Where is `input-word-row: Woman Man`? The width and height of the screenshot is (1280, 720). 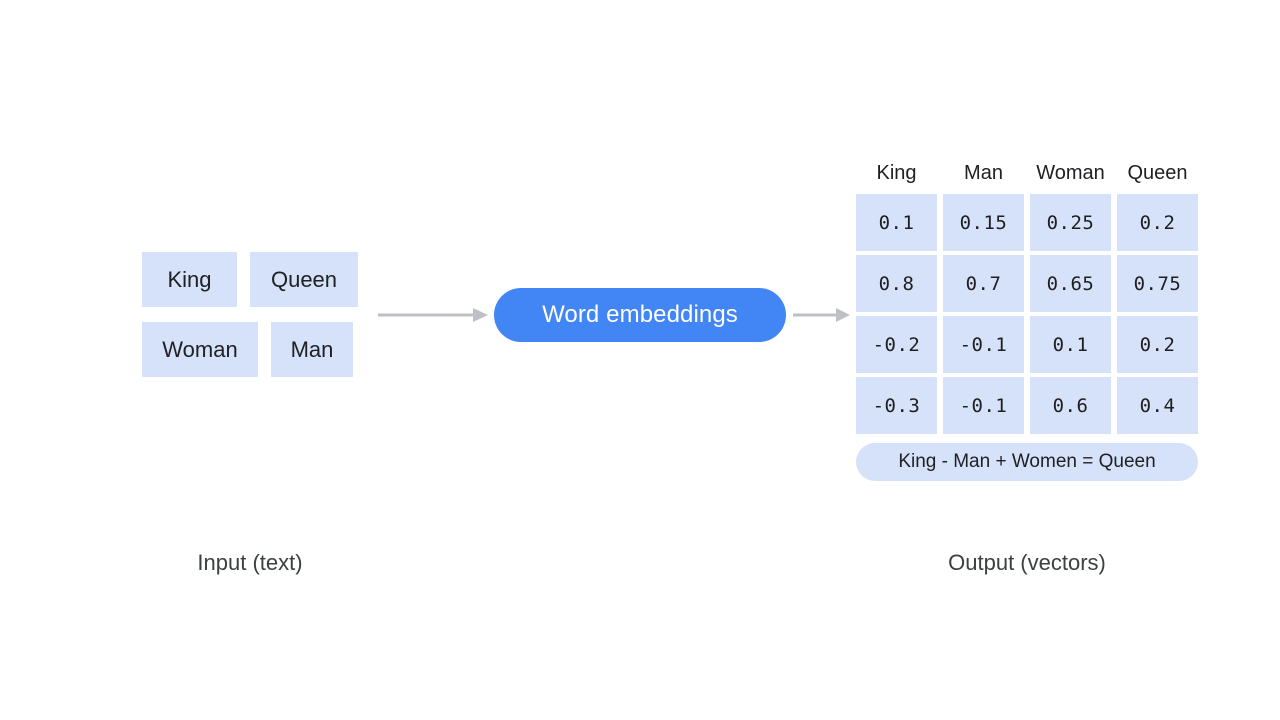
input-word-row: Woman Man is located at coordinates (252, 349).